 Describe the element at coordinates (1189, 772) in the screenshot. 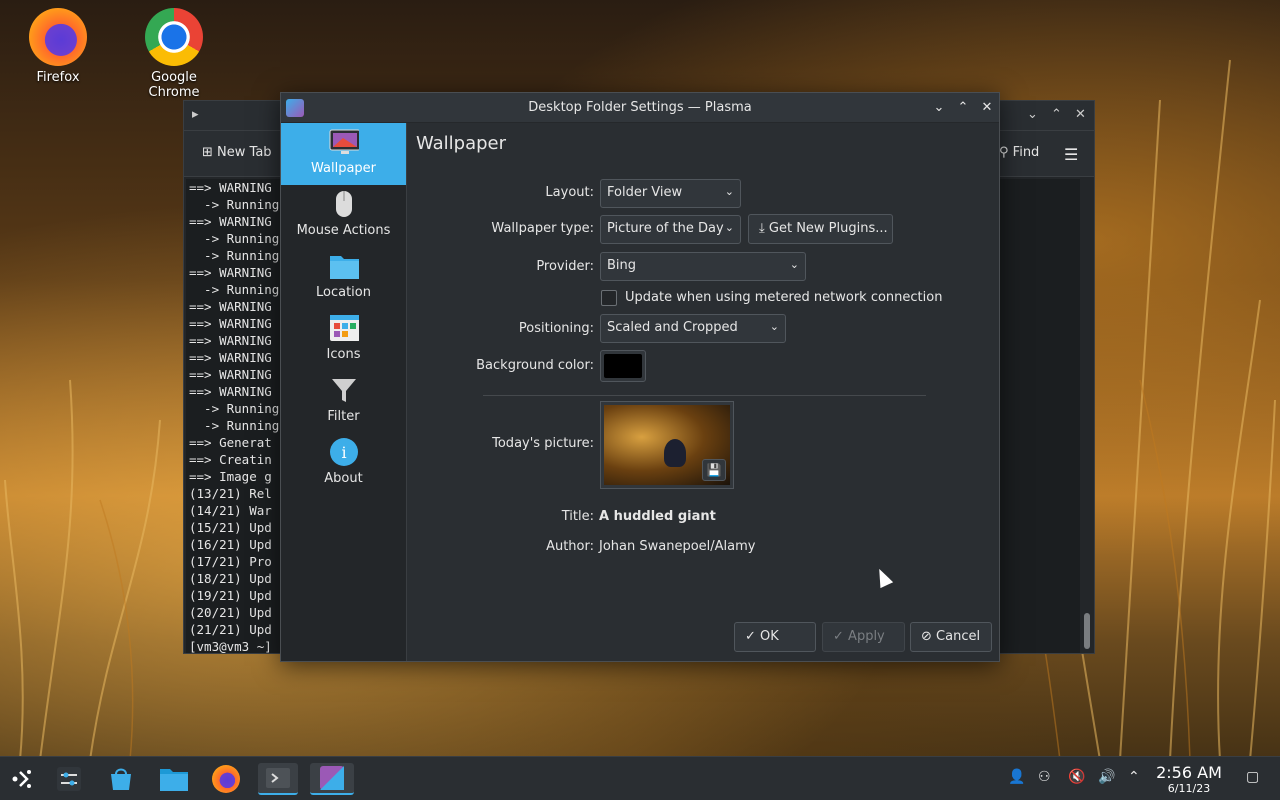

I see `clock-time: 2:56 AM` at that location.